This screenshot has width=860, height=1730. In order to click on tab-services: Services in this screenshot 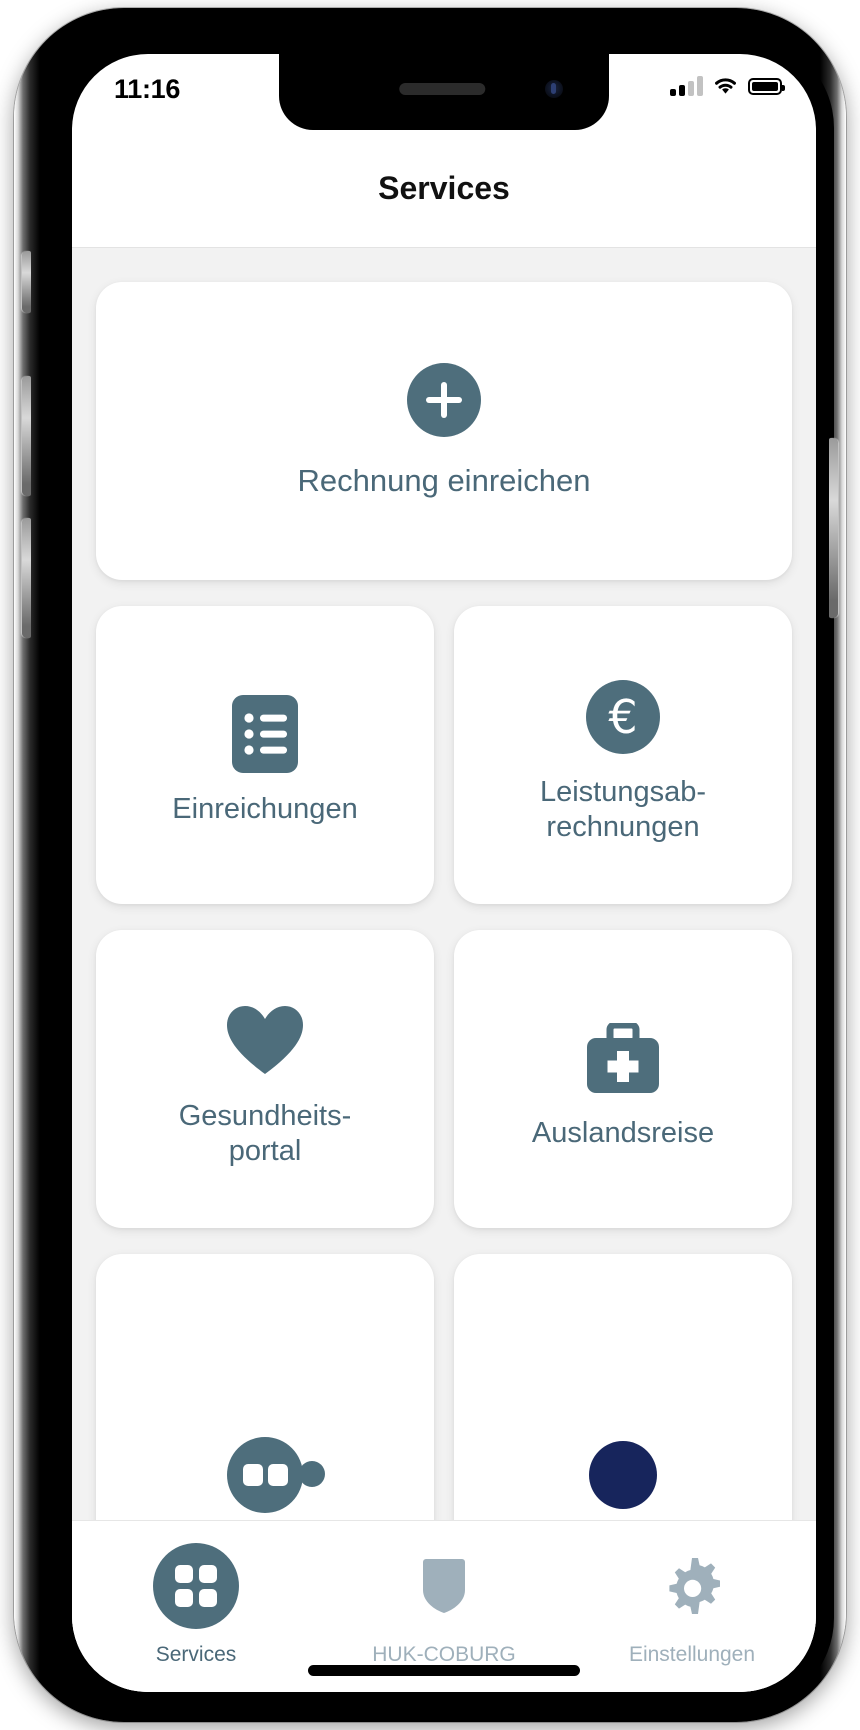, I will do `click(196, 1606)`.